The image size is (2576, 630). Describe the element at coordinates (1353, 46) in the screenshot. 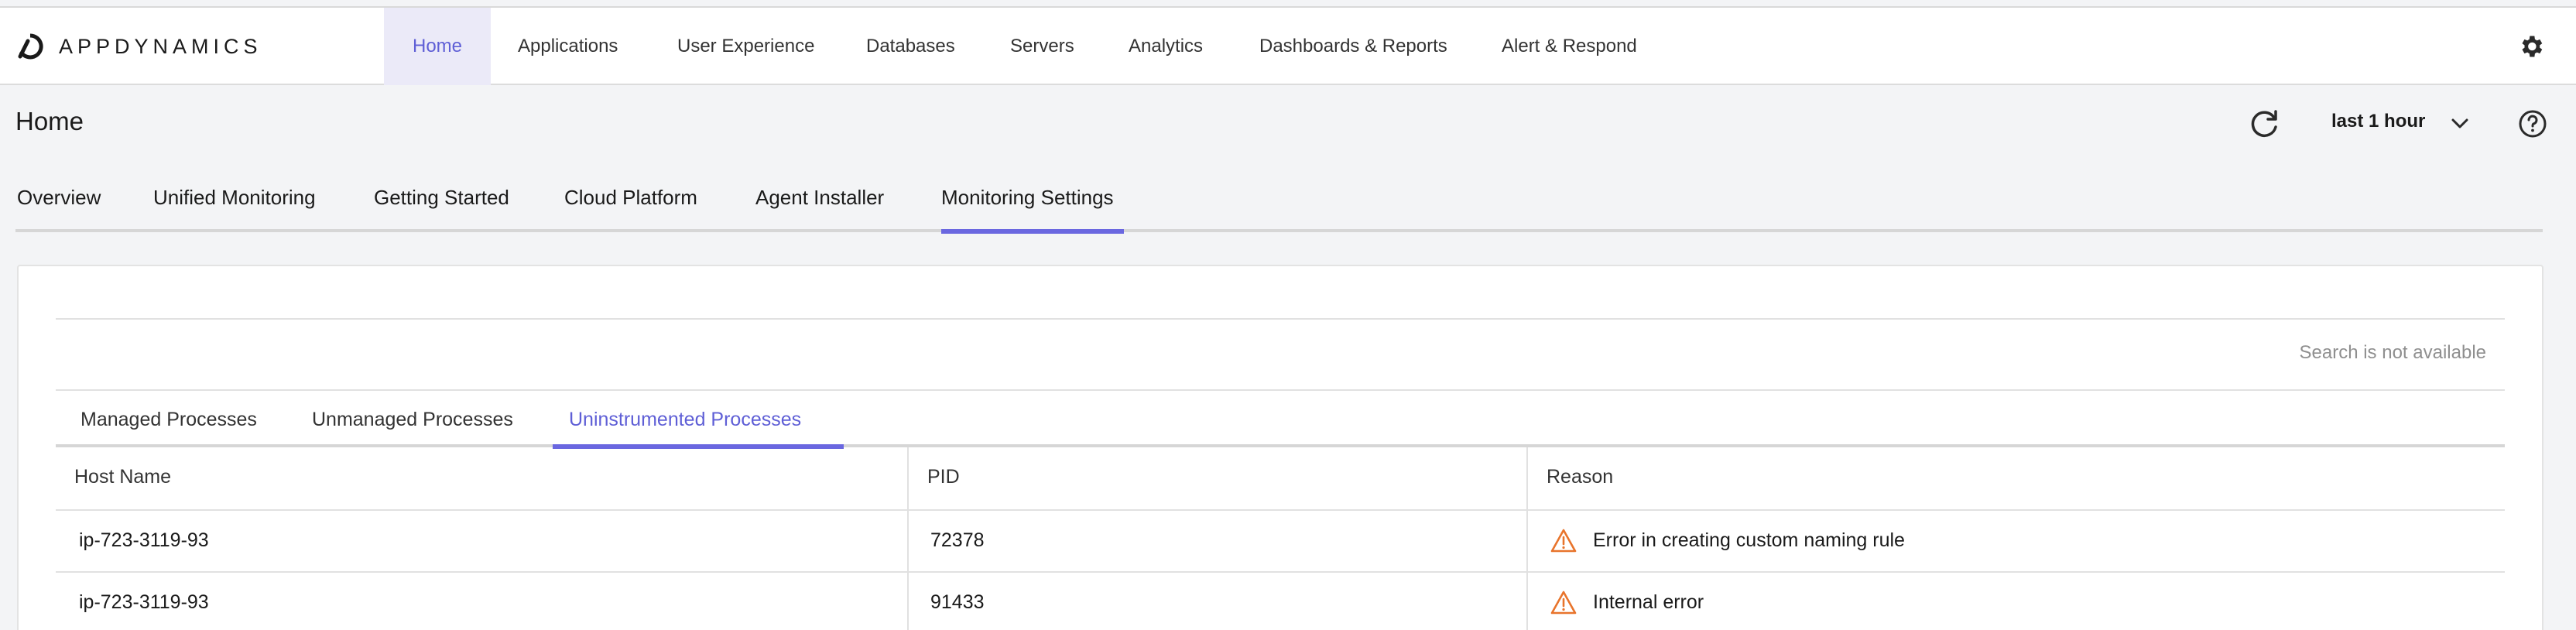

I see `nav-dashboards-reports: Dashboards & Reports` at that location.